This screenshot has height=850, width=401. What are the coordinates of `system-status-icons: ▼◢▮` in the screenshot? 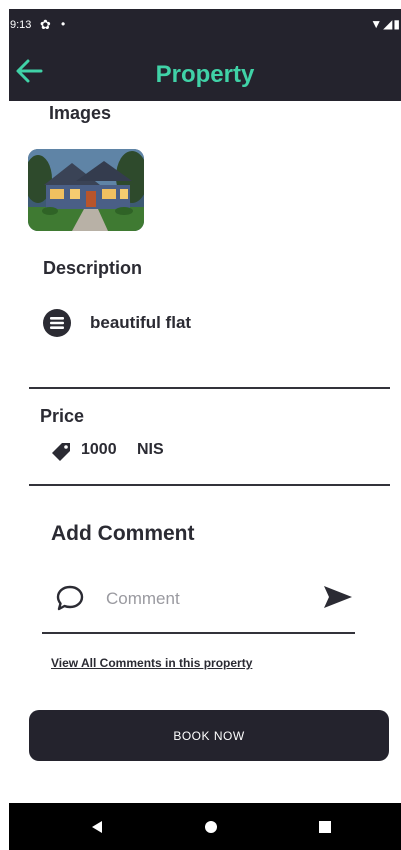 It's located at (385, 24).